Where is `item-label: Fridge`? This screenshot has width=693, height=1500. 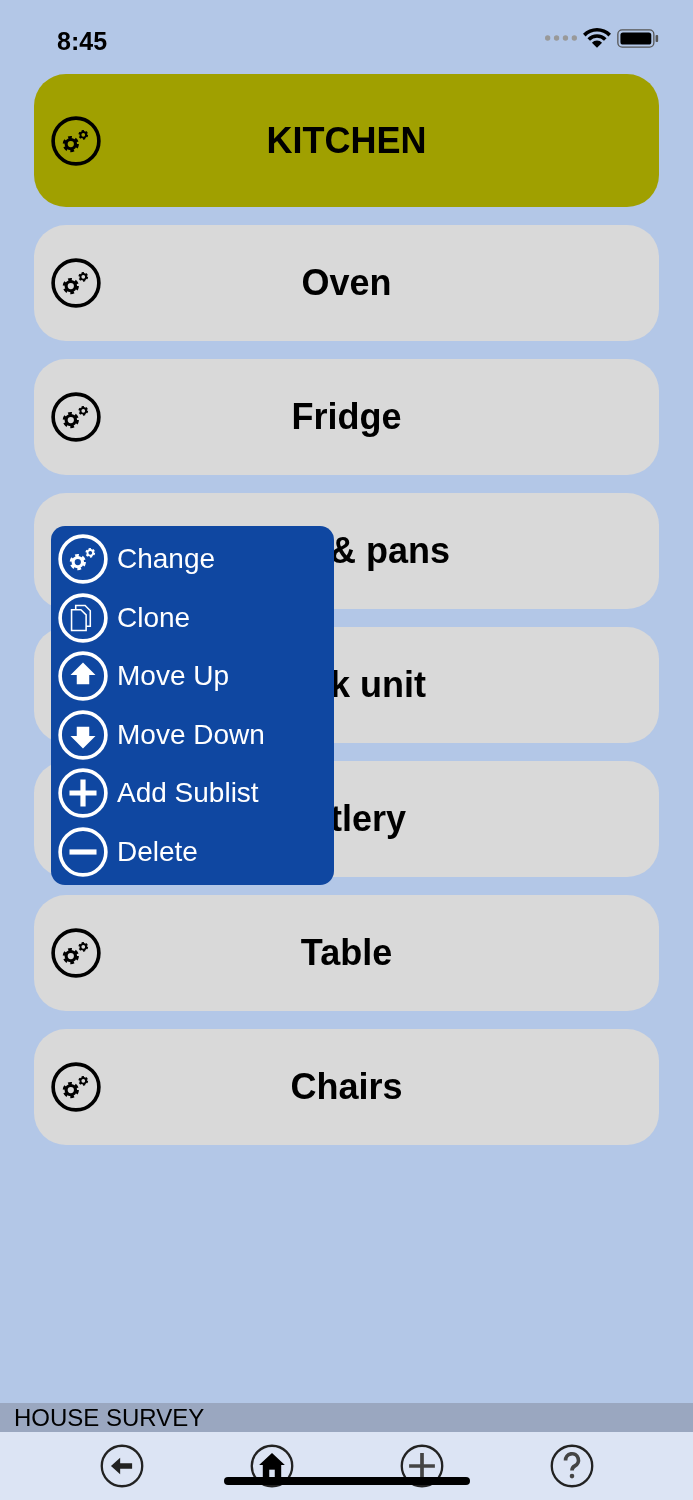
item-label: Fridge is located at coordinates (346, 417).